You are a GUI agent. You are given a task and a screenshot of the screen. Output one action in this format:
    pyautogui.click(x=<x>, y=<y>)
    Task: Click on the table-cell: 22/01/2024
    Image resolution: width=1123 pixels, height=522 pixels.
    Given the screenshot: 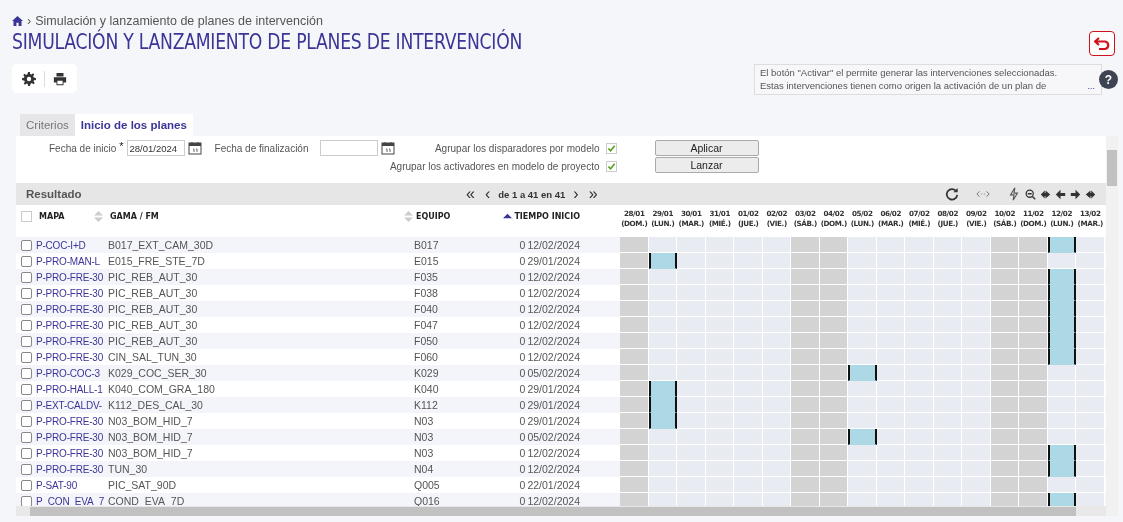 What is the action you would take?
    pyautogui.click(x=553, y=485)
    